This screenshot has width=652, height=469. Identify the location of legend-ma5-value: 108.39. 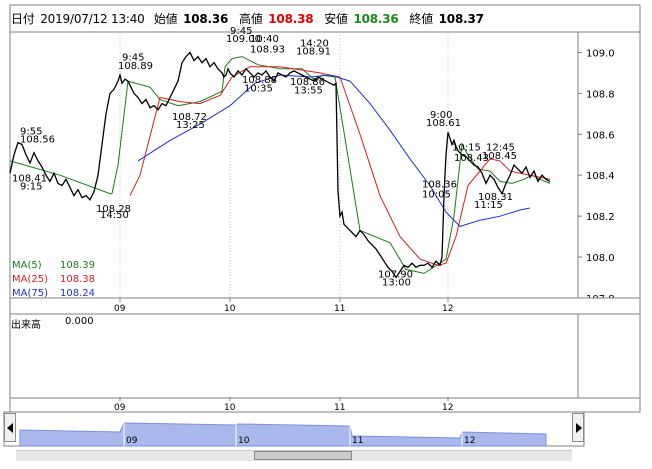
(77, 265).